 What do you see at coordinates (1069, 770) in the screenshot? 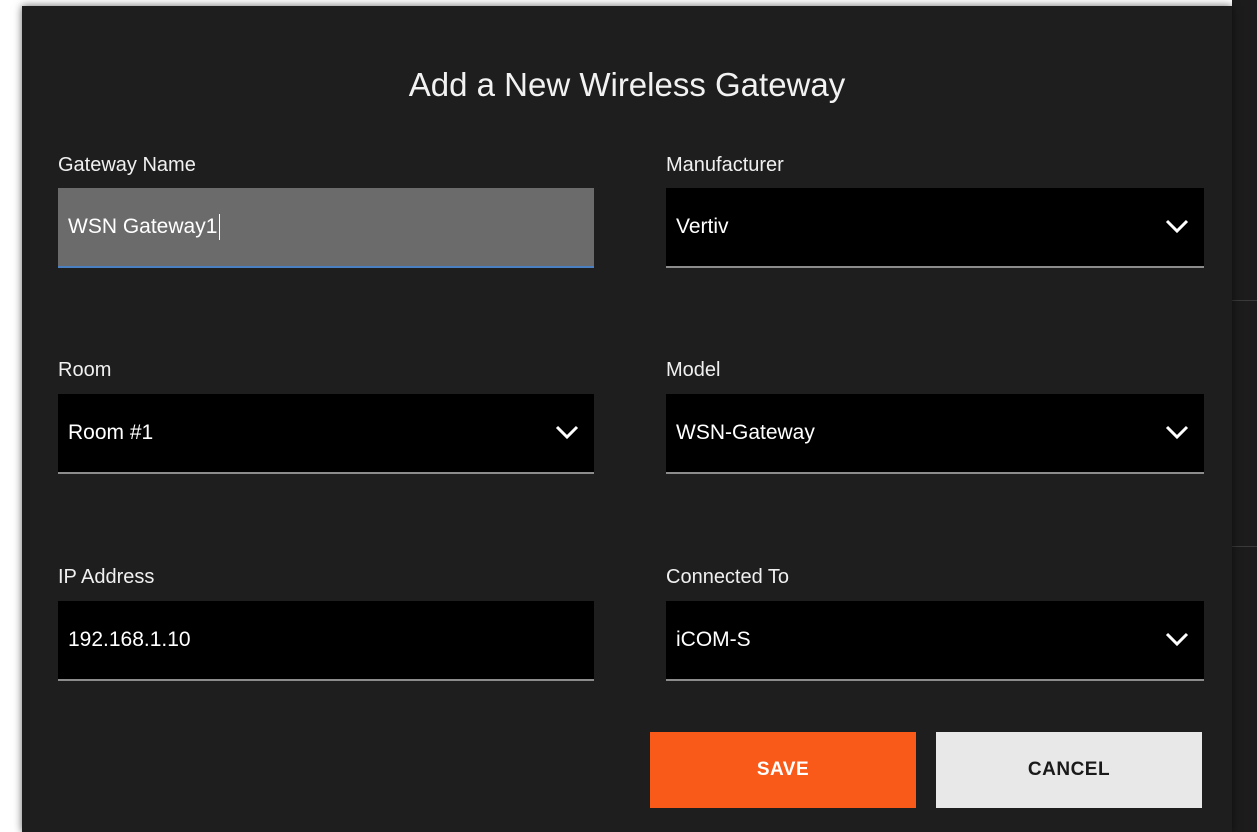
I see `cancel-button: CANCEL` at bounding box center [1069, 770].